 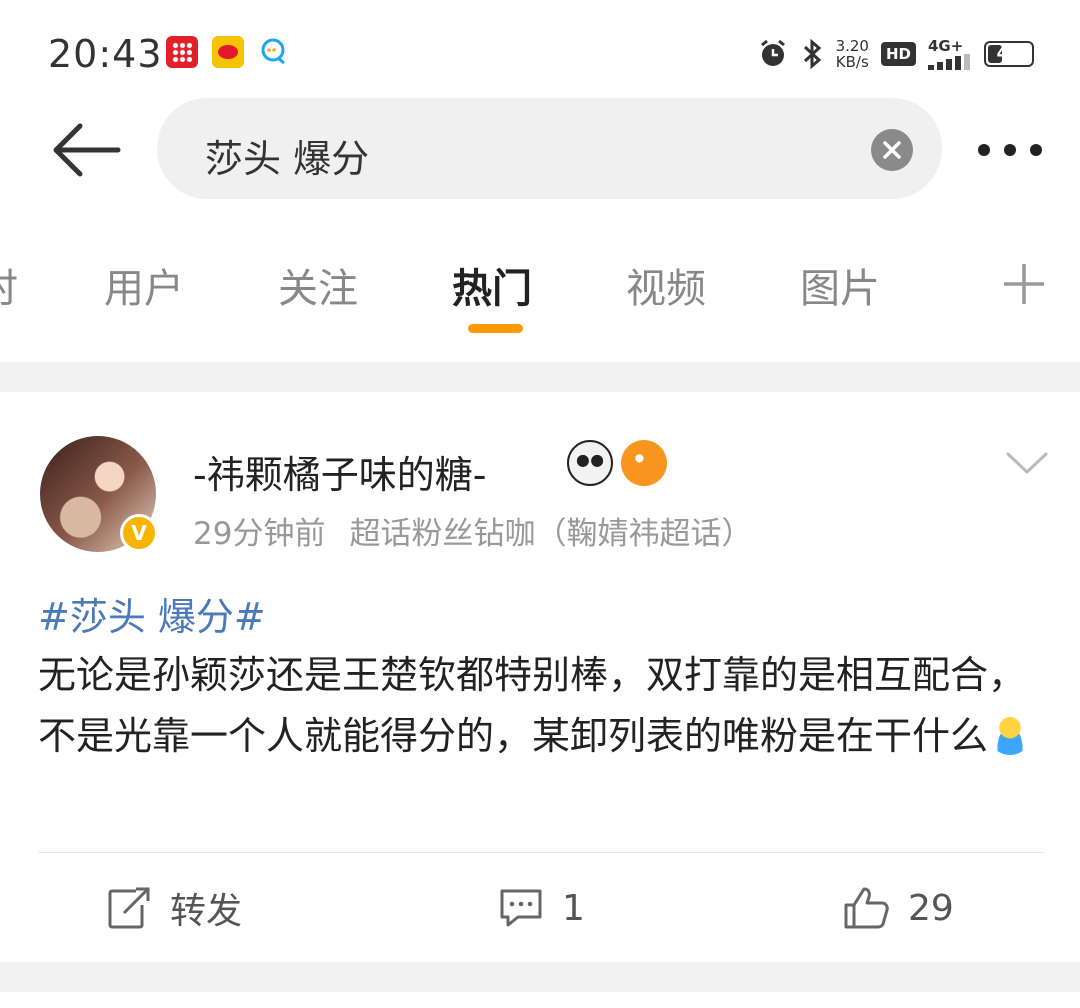 I want to click on post-hashtag: #莎头 爆分#, so click(x=152, y=613).